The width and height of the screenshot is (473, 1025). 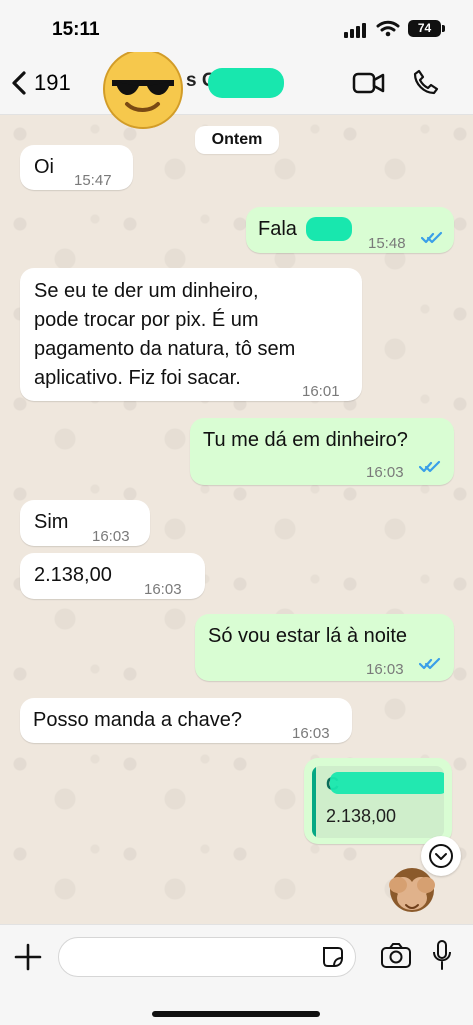 What do you see at coordinates (355, 30) in the screenshot?
I see `signal-icon` at bounding box center [355, 30].